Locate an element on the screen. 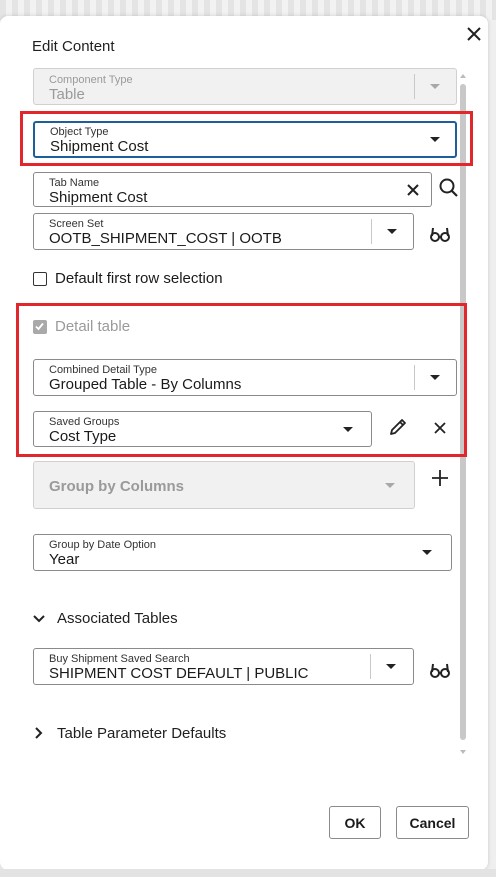 This screenshot has width=496, height=877. default-first-row-checkbox is located at coordinates (40, 279).